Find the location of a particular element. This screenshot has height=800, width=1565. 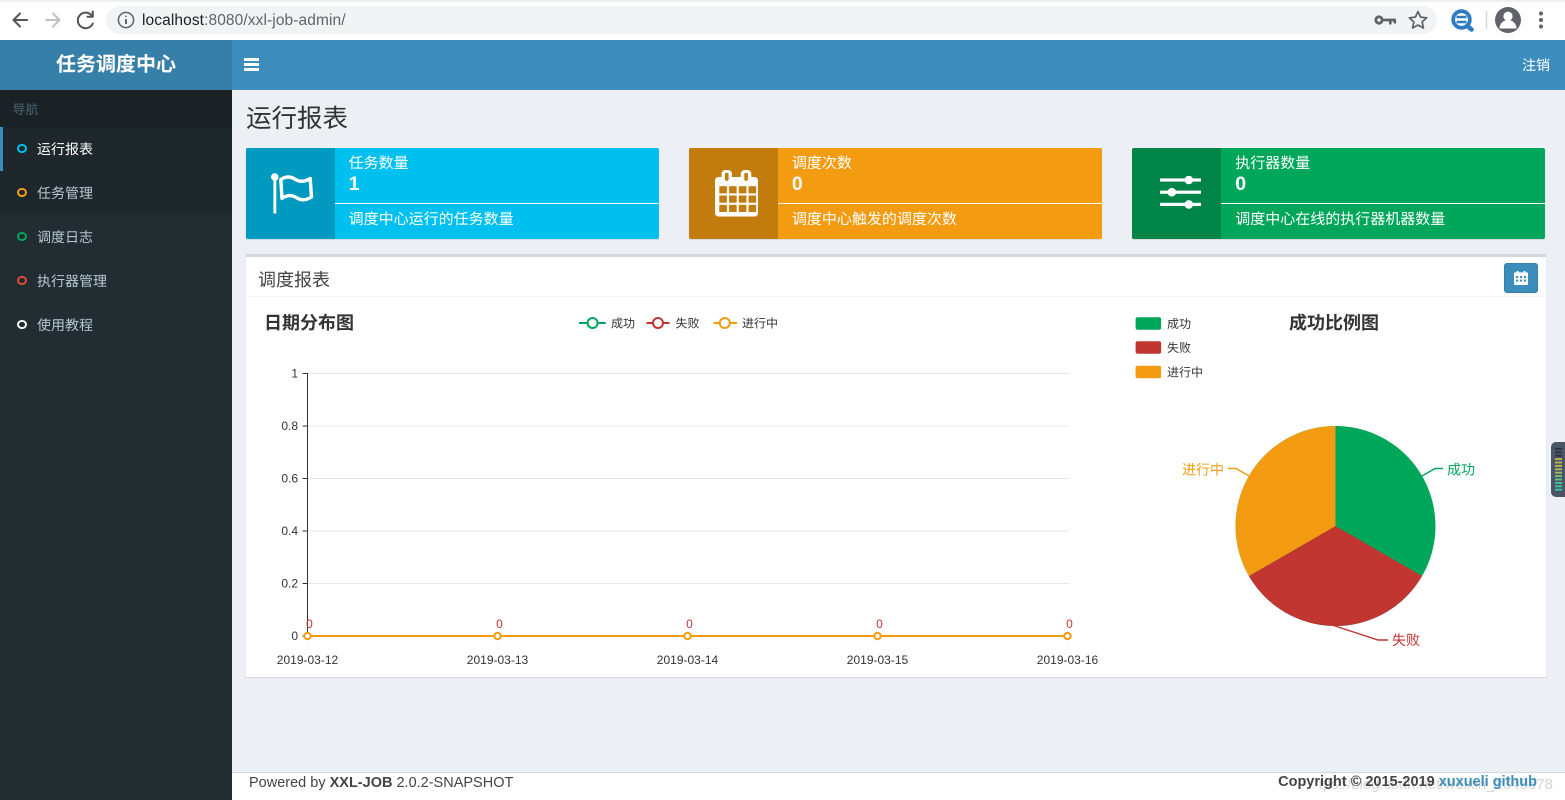

svg-text: 1 is located at coordinates (294, 374).